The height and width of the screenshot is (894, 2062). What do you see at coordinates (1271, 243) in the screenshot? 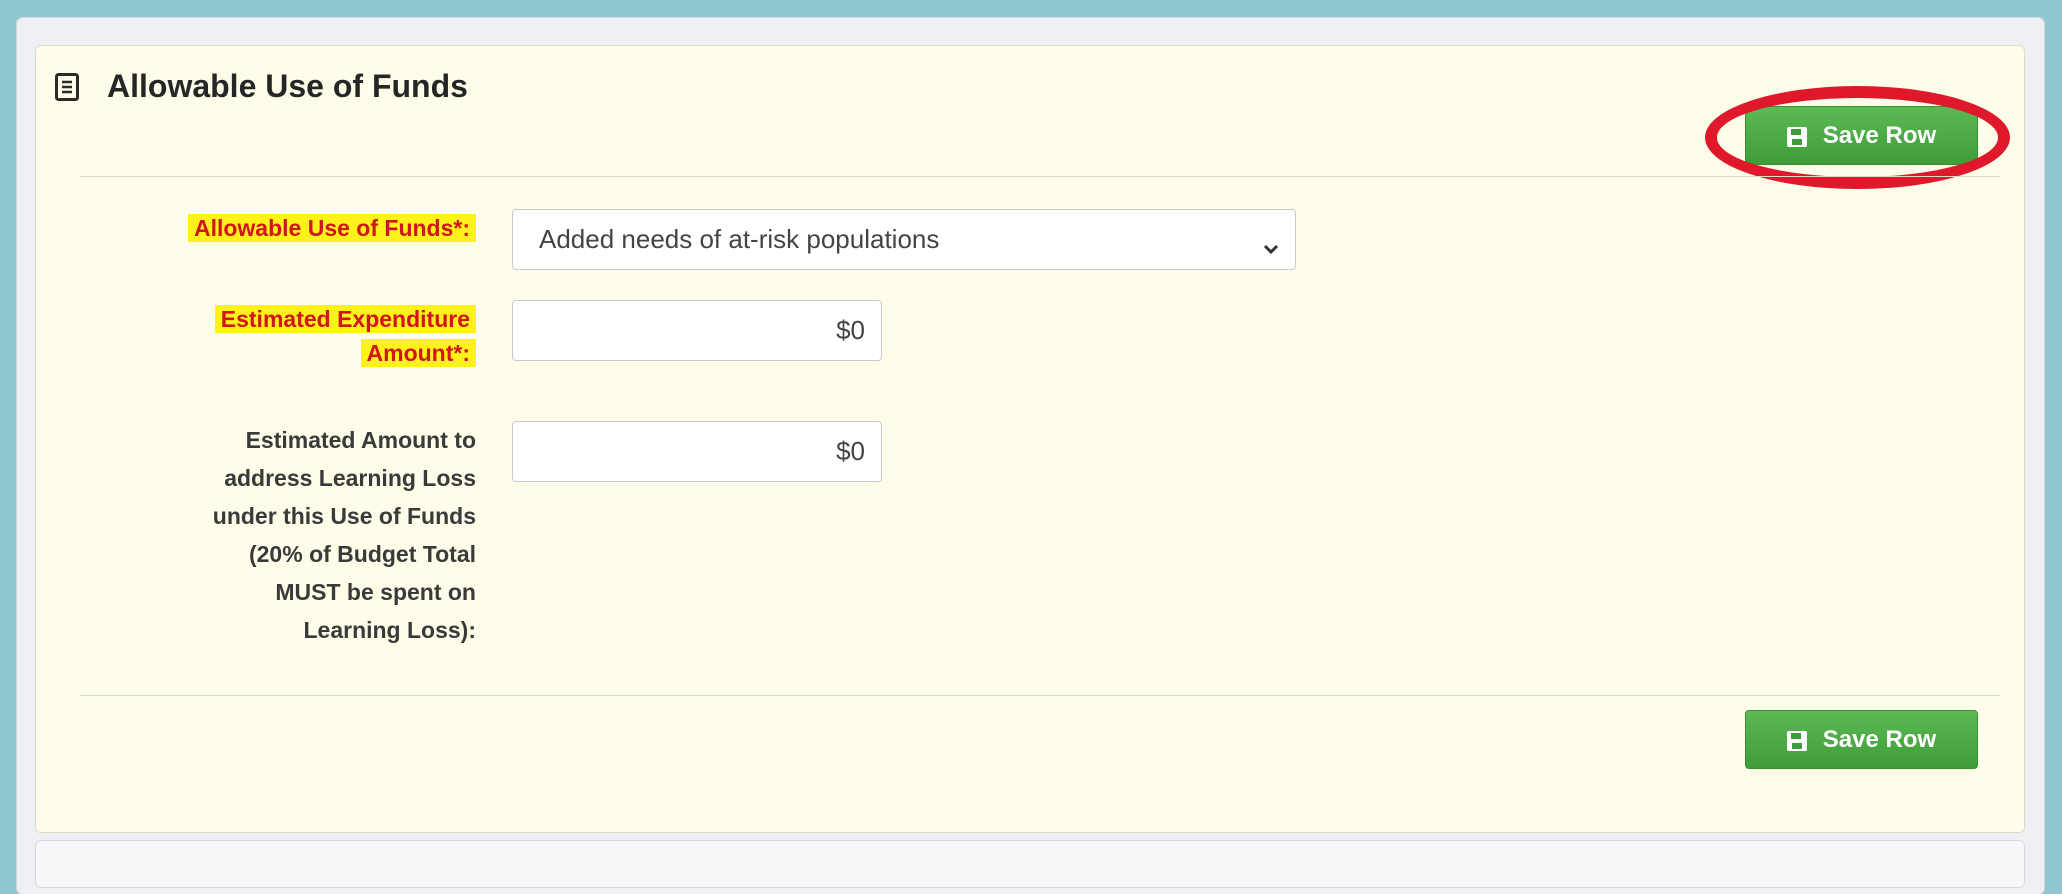
I see `chevron-down-icon` at bounding box center [1271, 243].